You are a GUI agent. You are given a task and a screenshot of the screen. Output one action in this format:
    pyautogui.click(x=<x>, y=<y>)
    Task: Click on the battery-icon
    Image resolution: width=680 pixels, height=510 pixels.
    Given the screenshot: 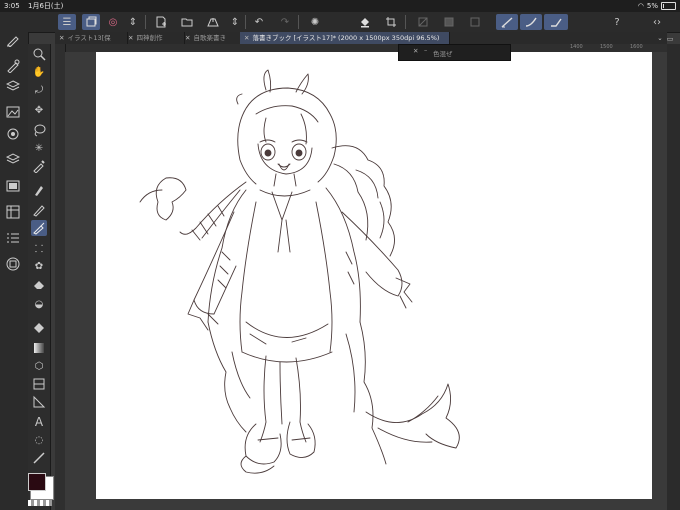 What is the action you would take?
    pyautogui.click(x=668, y=6)
    